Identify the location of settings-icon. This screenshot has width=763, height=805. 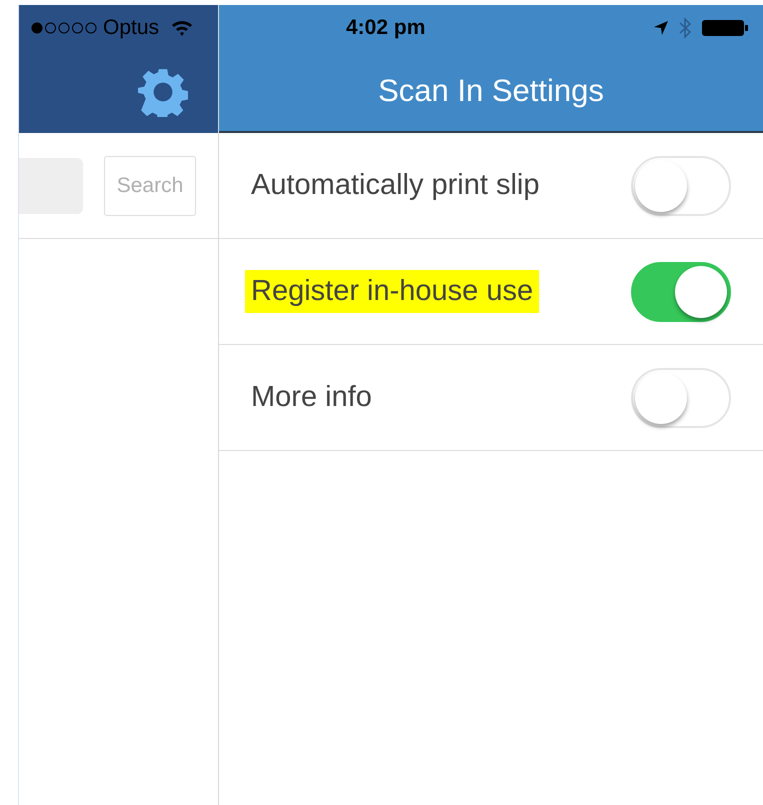
(163, 92).